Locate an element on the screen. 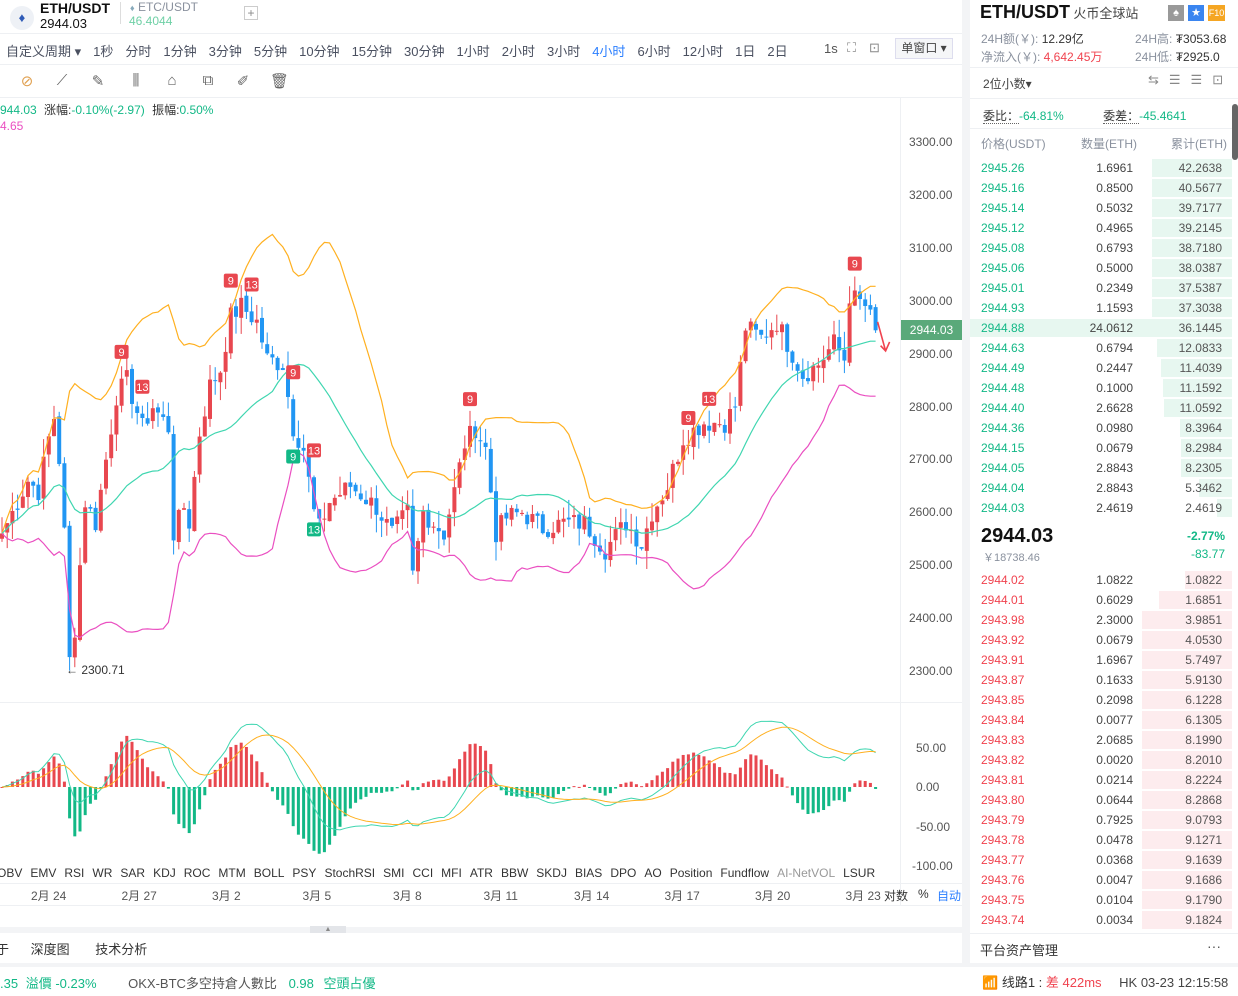  period-12: 4小时 is located at coordinates (608, 51).